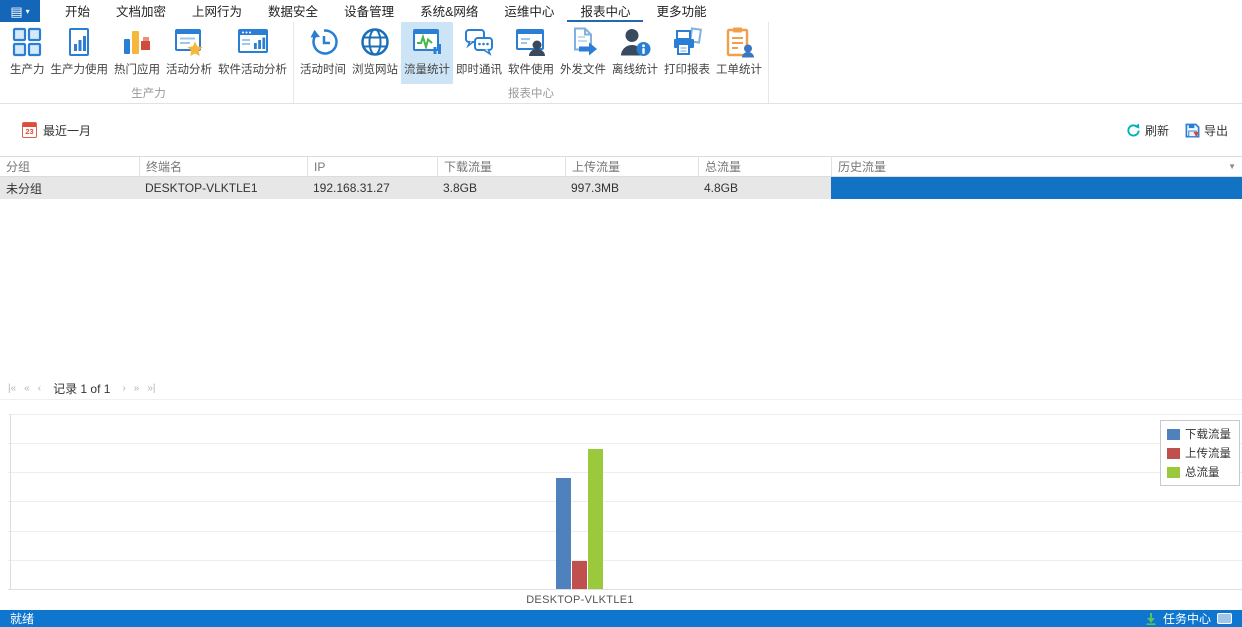 Image resolution: width=1242 pixels, height=627 pixels. What do you see at coordinates (223, 166) in the screenshot?
I see `column-header-terminal: 终端名` at bounding box center [223, 166].